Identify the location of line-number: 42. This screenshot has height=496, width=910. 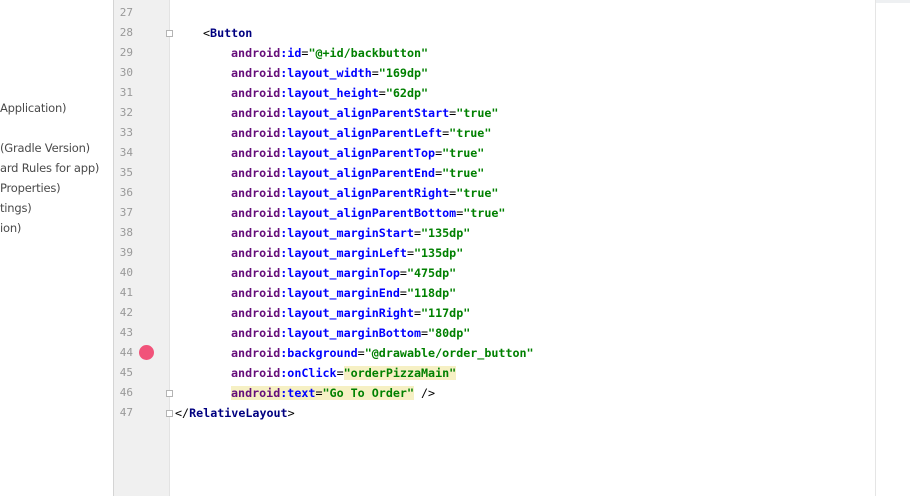
(126, 312).